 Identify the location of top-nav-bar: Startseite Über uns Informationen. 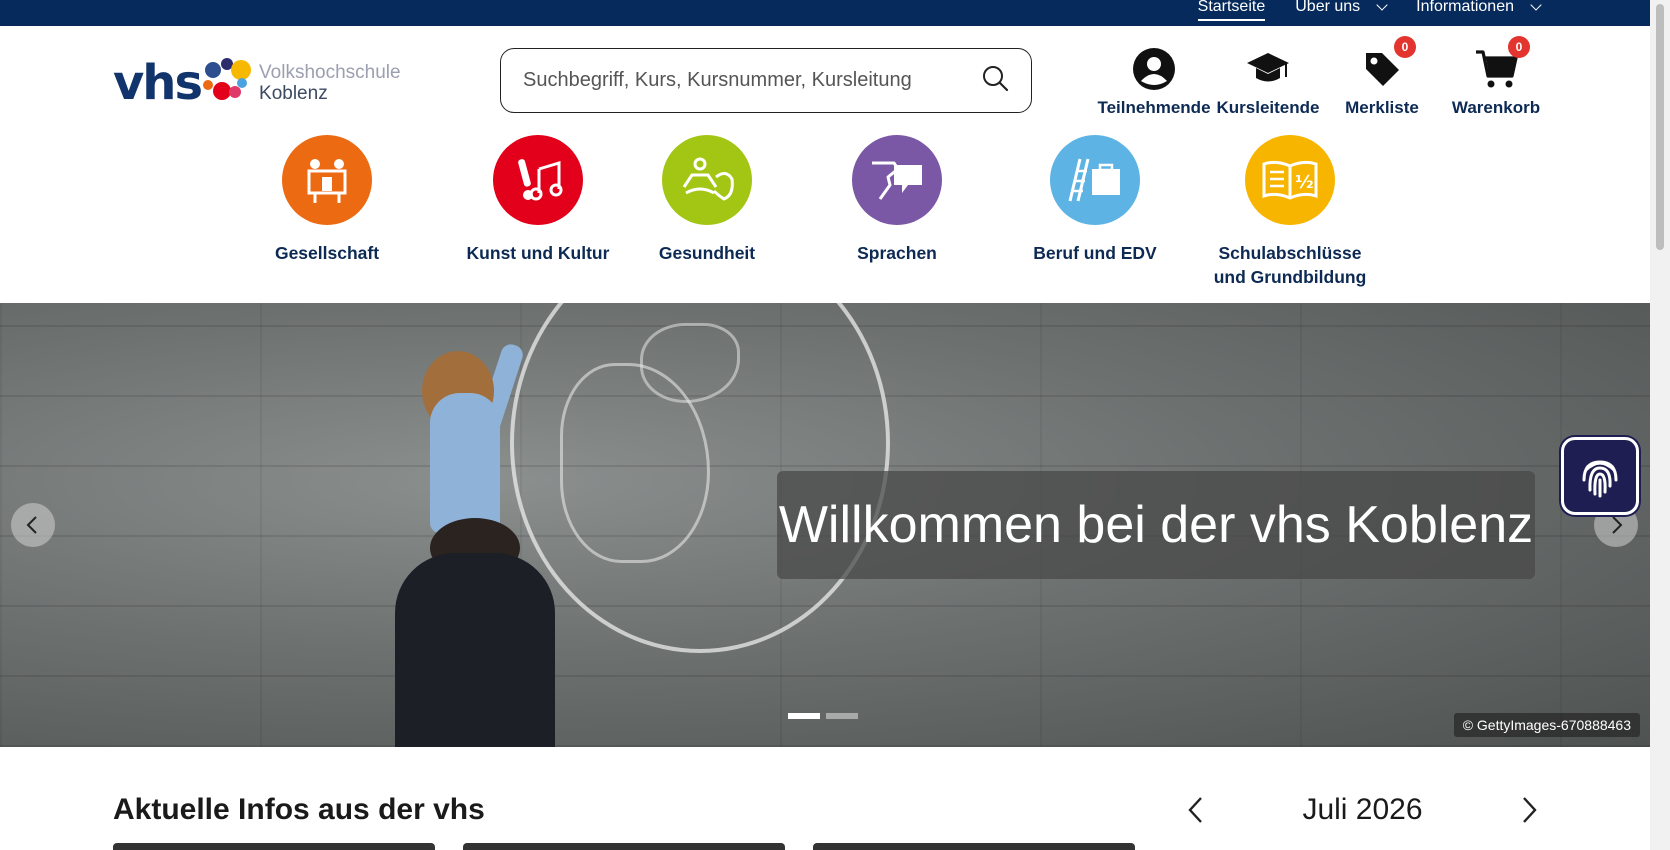
(825, 13).